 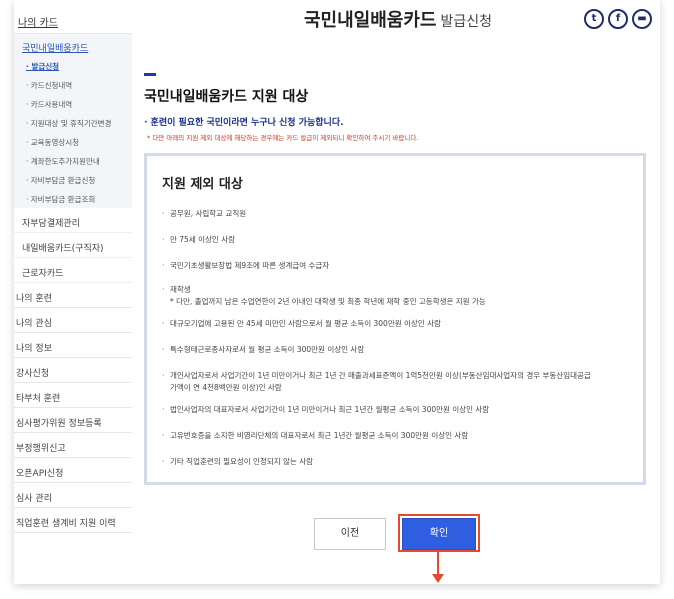 What do you see at coordinates (73, 495) in the screenshot?
I see `sidebar-menu-item: 심사 관리` at bounding box center [73, 495].